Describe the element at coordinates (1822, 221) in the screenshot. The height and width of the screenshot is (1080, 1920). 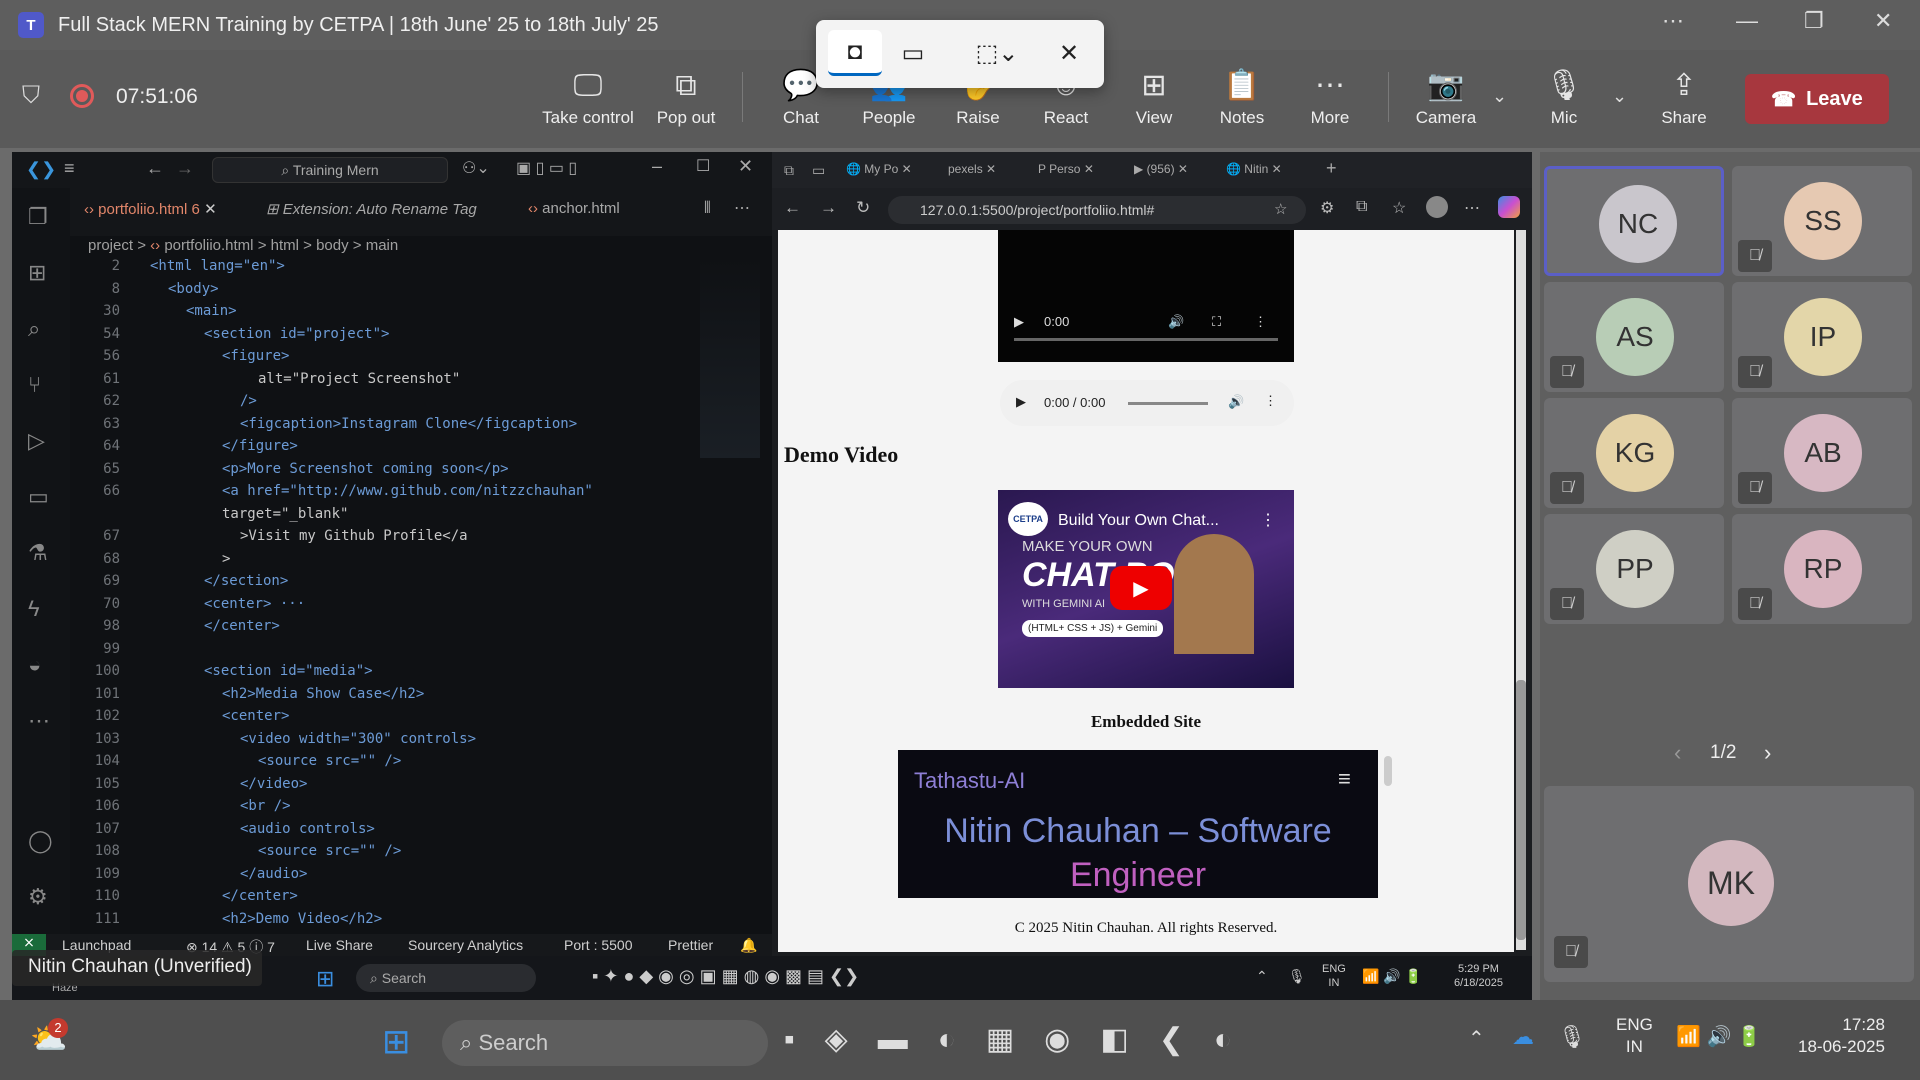
I see `participant-tile: SS 🎙̸` at that location.